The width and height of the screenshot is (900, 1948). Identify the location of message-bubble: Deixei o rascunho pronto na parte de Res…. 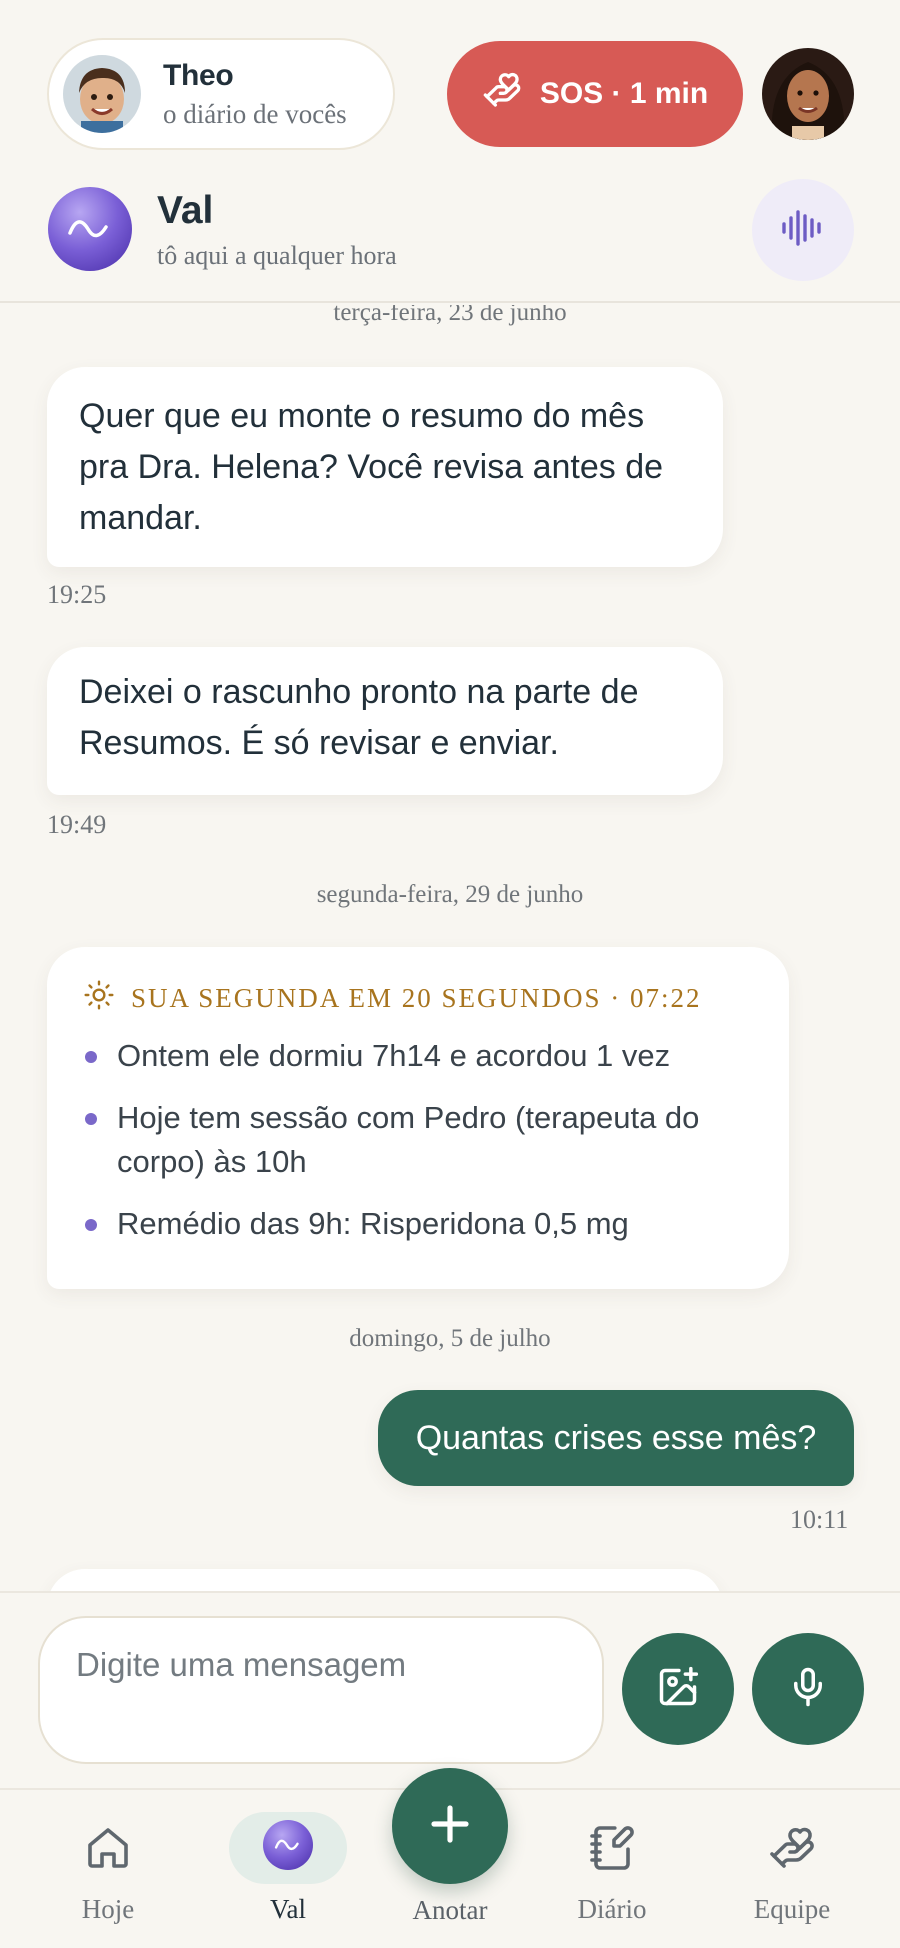
(385, 721).